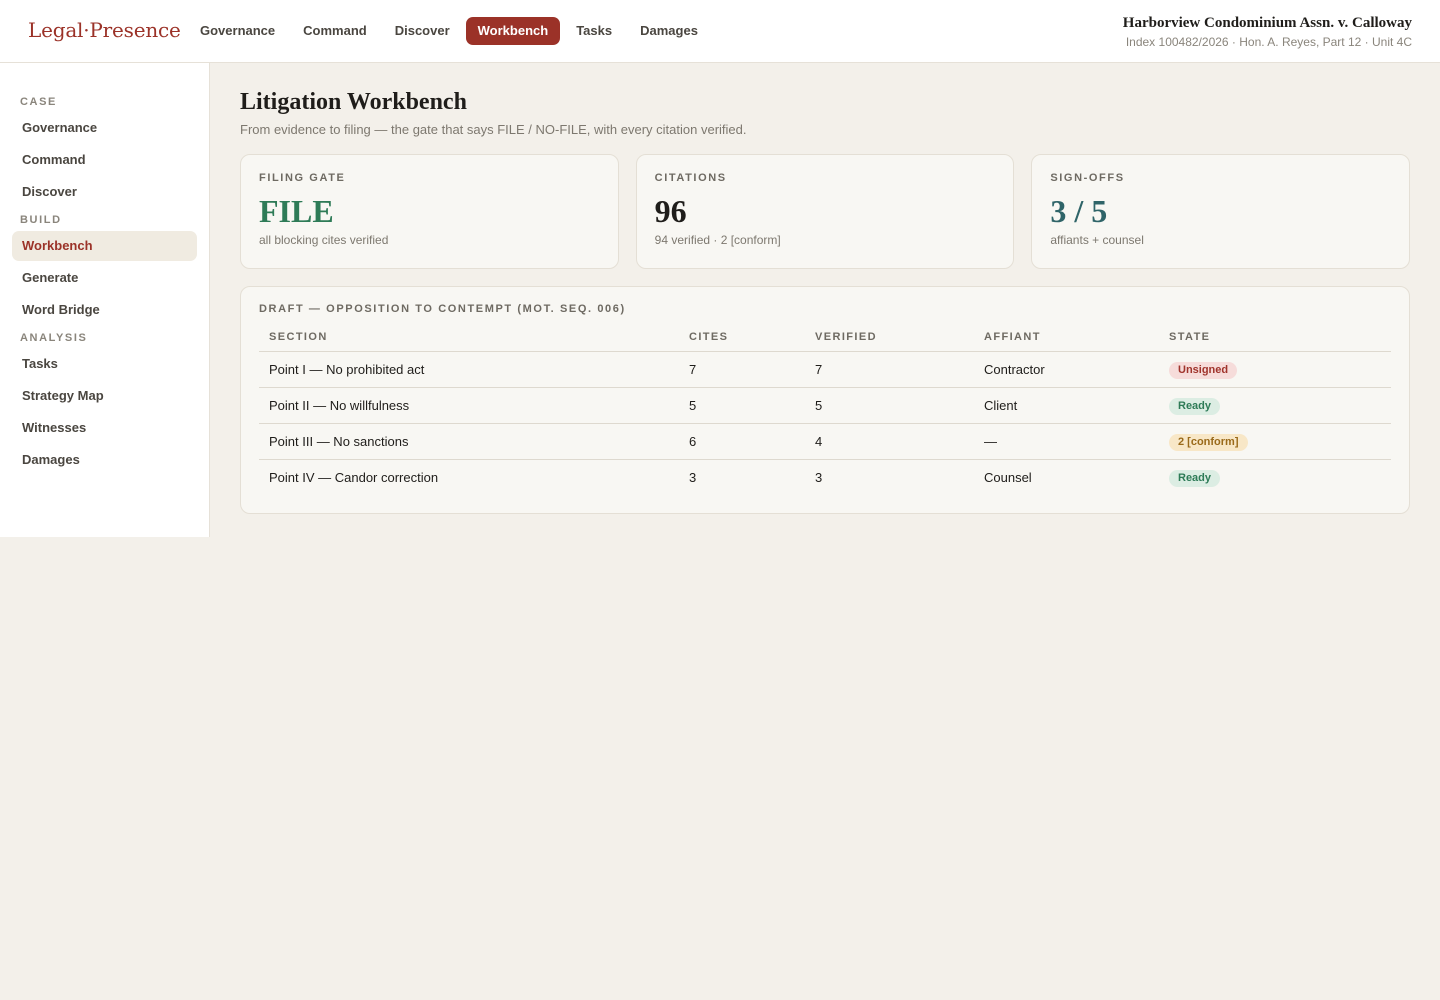 The image size is (1440, 1000). What do you see at coordinates (594, 31) in the screenshot?
I see `top-nav-tasks: Tasks` at bounding box center [594, 31].